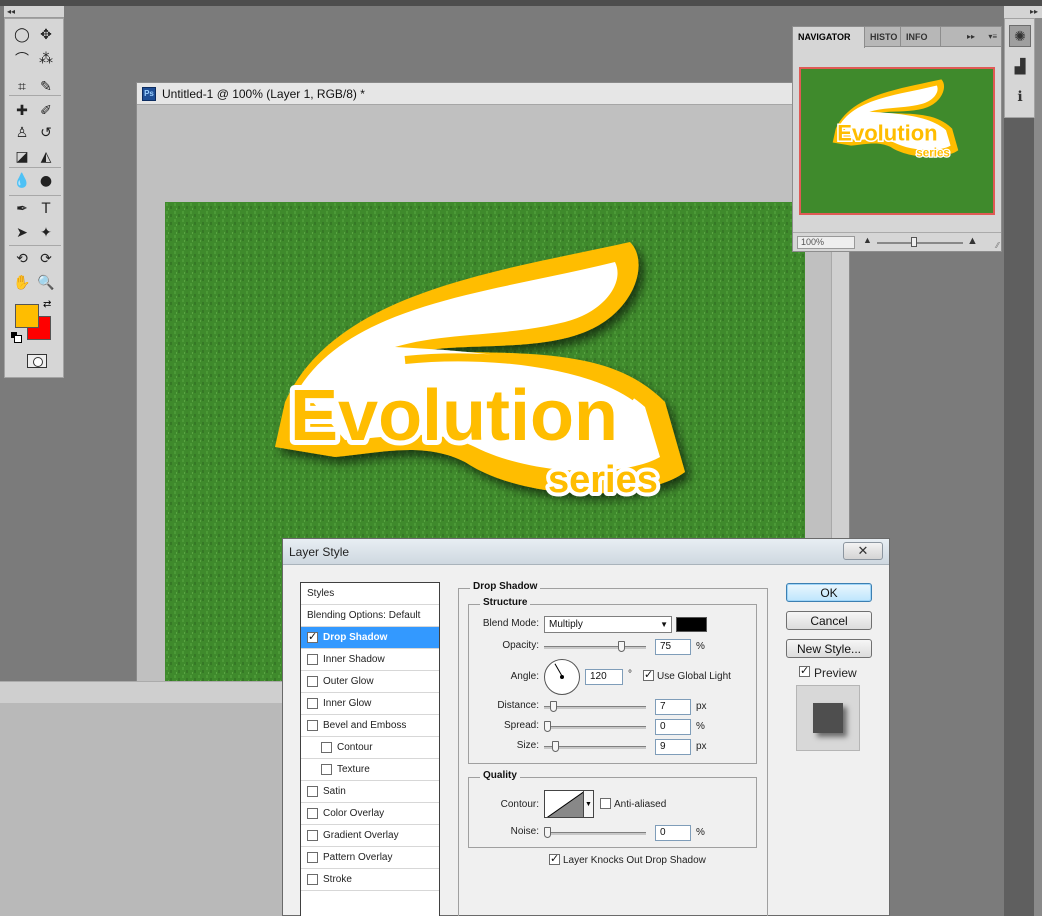  What do you see at coordinates (46, 283) in the screenshot?
I see `zoom-tool: 🔍` at bounding box center [46, 283].